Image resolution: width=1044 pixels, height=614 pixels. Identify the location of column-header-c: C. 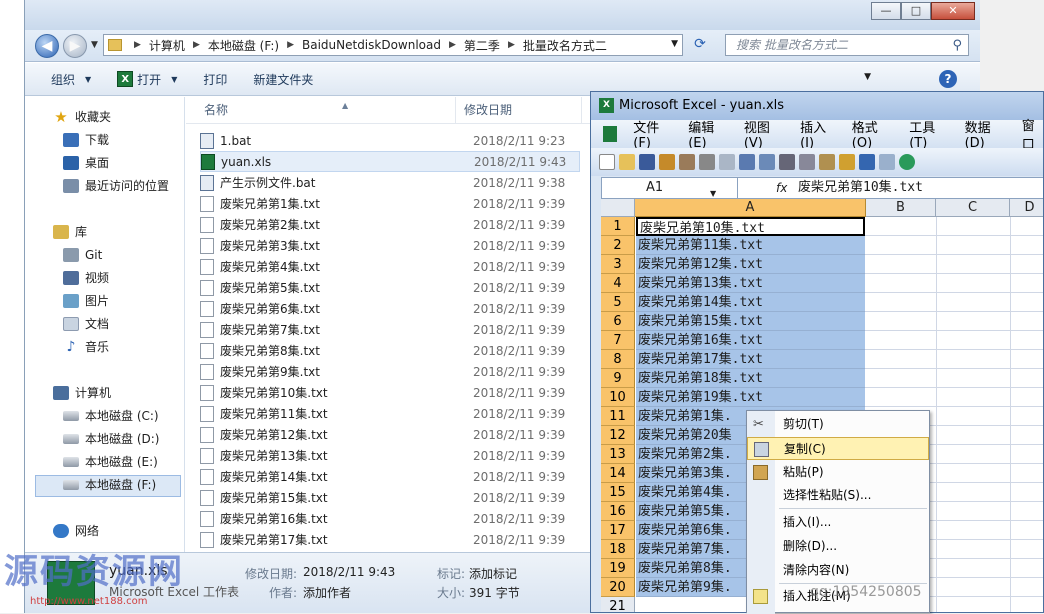
(973, 208).